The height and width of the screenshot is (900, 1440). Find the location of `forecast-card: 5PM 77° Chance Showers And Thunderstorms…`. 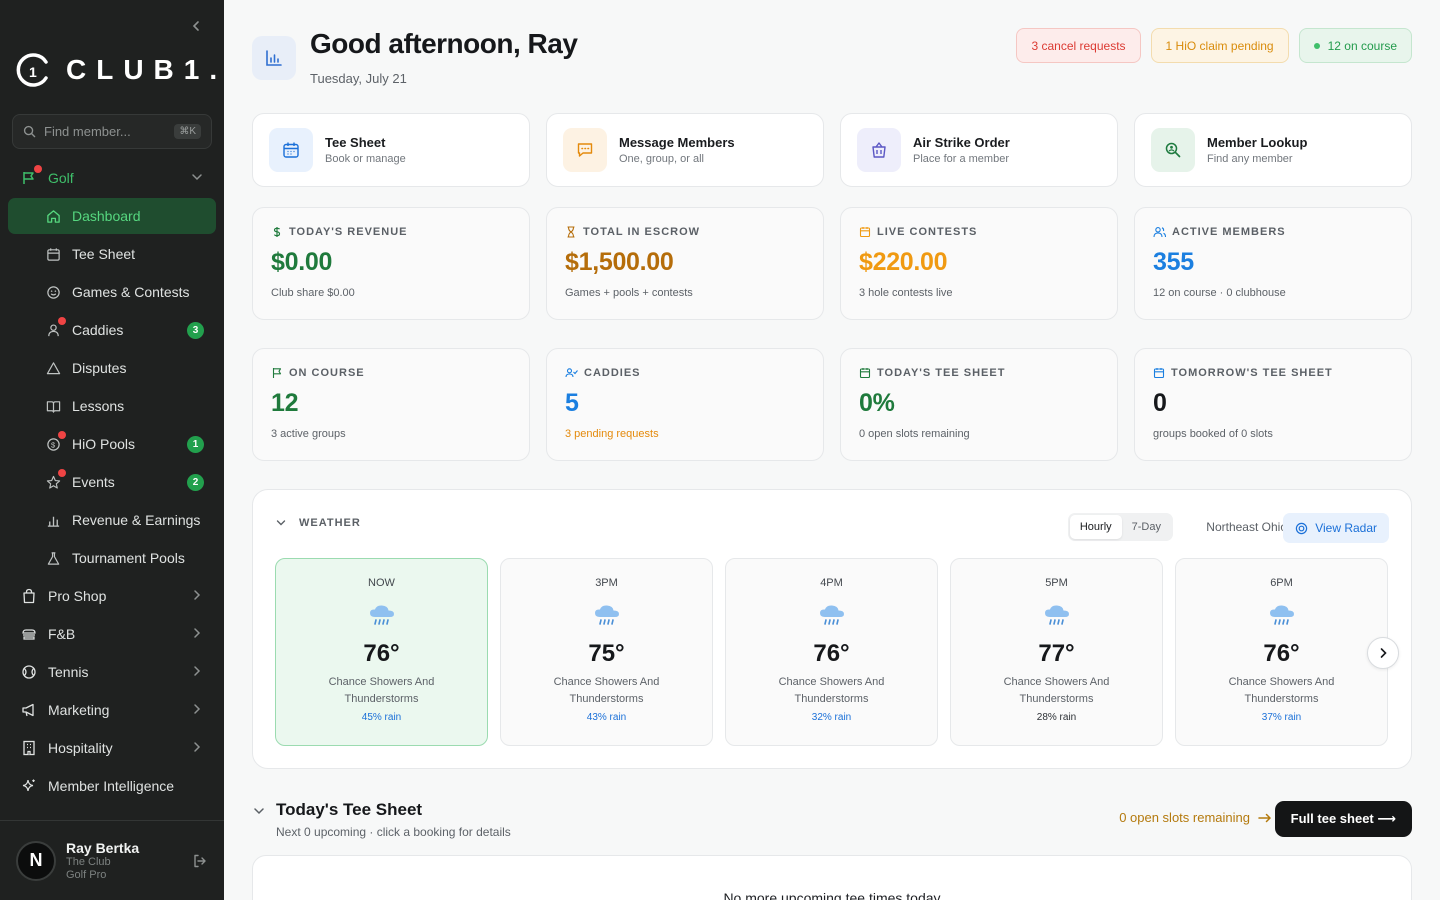

forecast-card: 5PM 77° Chance Showers And Thunderstorms… is located at coordinates (1056, 652).